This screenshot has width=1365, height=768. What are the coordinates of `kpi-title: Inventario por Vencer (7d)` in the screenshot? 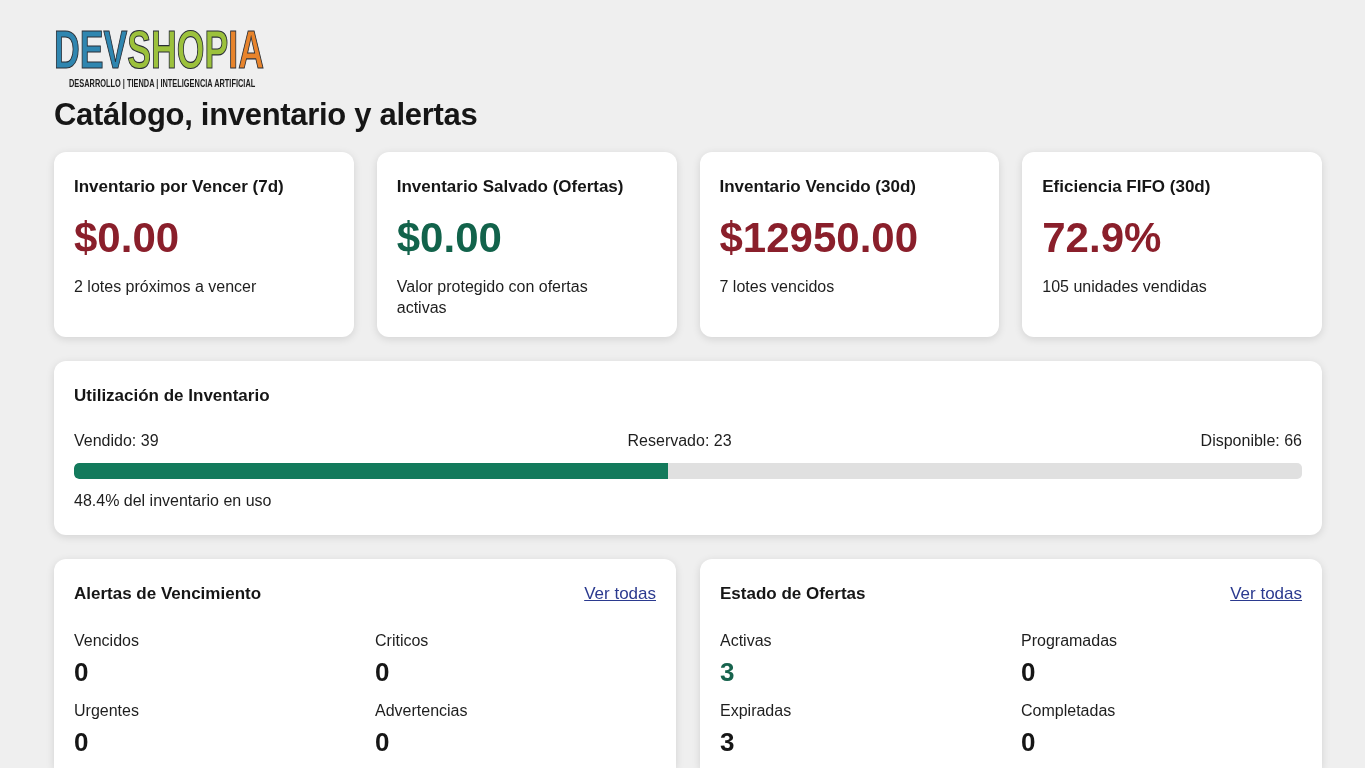 It's located at (179, 187).